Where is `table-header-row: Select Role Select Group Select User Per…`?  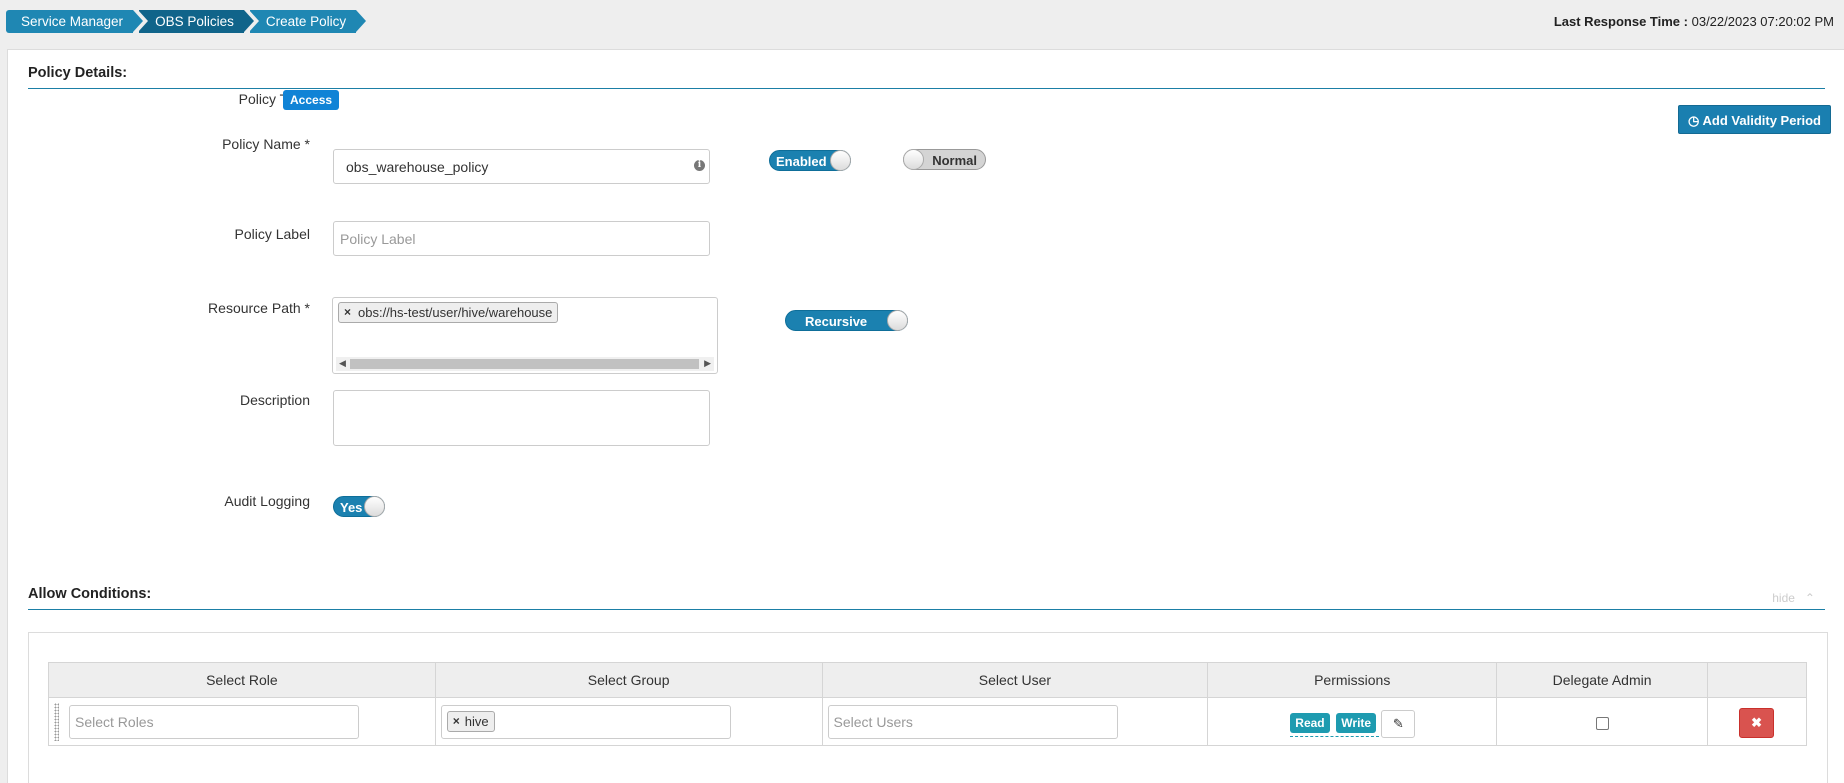 table-header-row: Select Role Select Group Select User Per… is located at coordinates (927, 680).